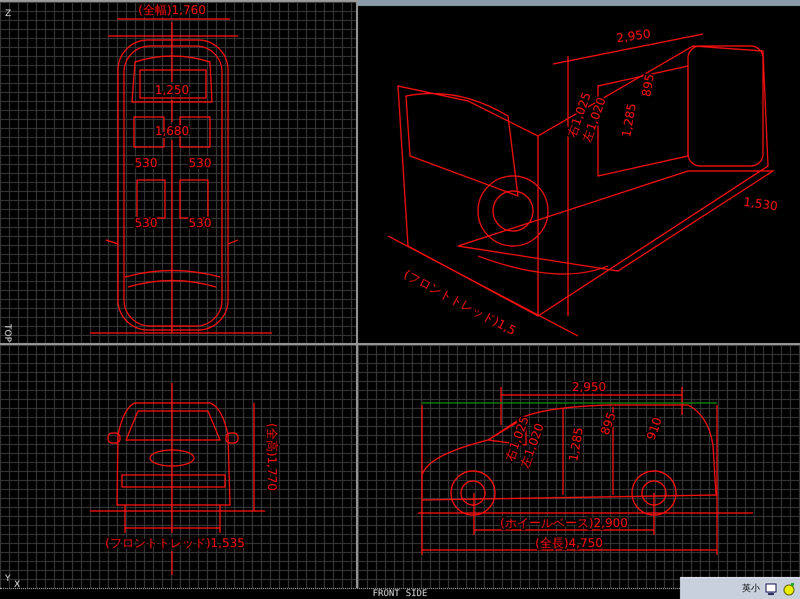 The height and width of the screenshot is (599, 800). Describe the element at coordinates (789, 589) in the screenshot. I see `bulb-icon` at that location.